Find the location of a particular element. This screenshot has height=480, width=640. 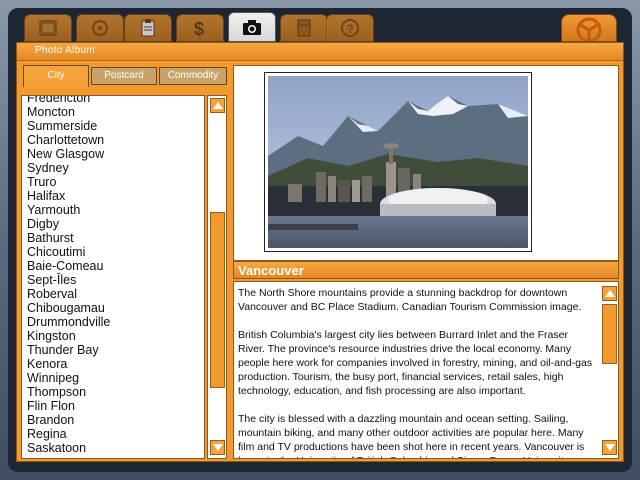

list-item: Brandon is located at coordinates (66, 420).